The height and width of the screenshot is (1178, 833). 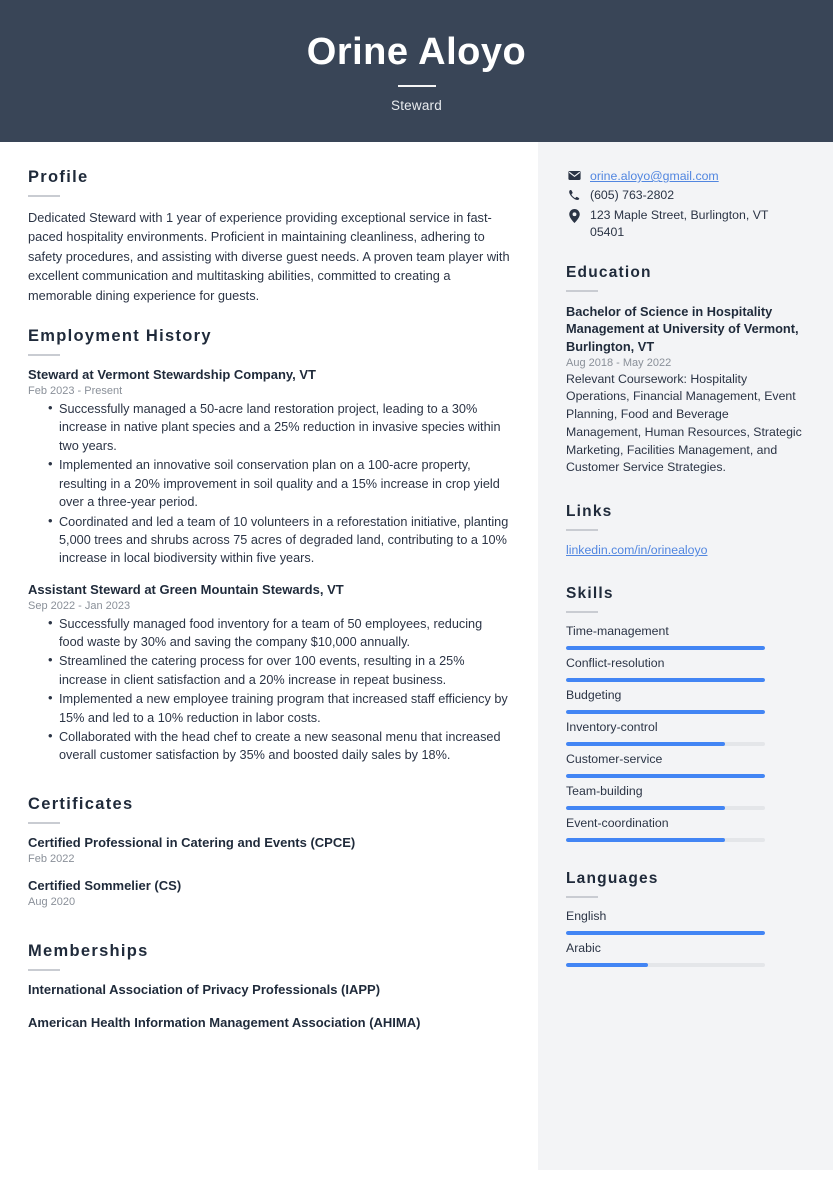 What do you see at coordinates (88, 950) in the screenshot?
I see `memberships-heading: Memberships` at bounding box center [88, 950].